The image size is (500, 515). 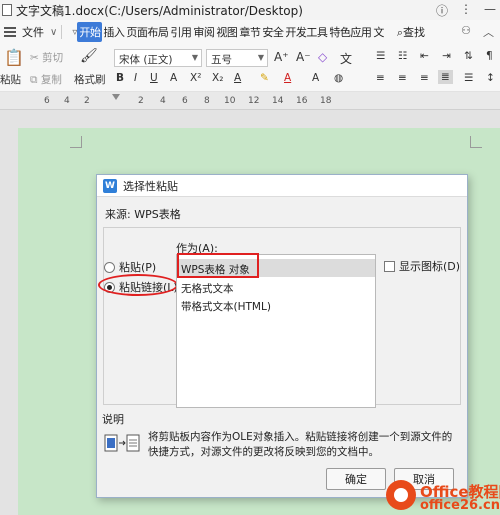 What do you see at coordinates (424, 78) in the screenshot?
I see `align-right-icon: ≡` at bounding box center [424, 78].